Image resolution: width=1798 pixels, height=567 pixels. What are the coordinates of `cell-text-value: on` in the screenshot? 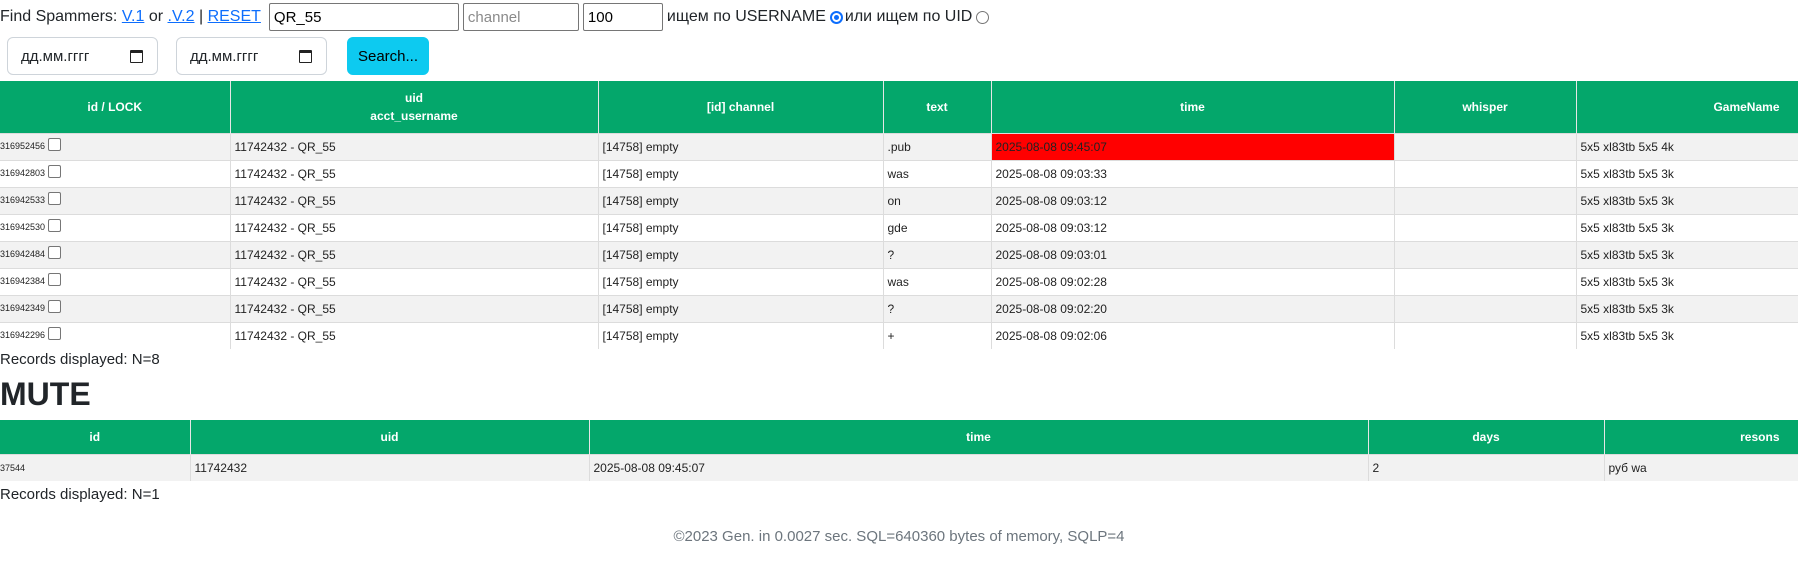 It's located at (894, 200).